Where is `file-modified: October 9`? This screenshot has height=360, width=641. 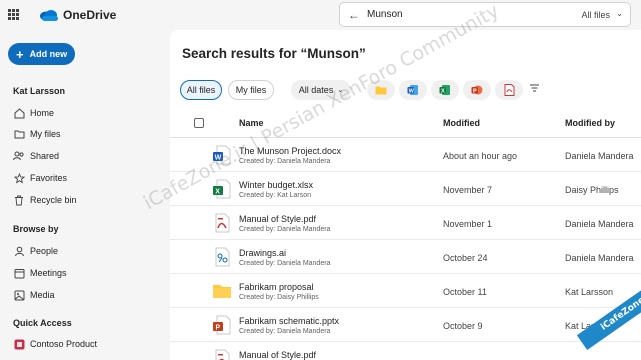
file-modified: October 9 is located at coordinates (463, 326).